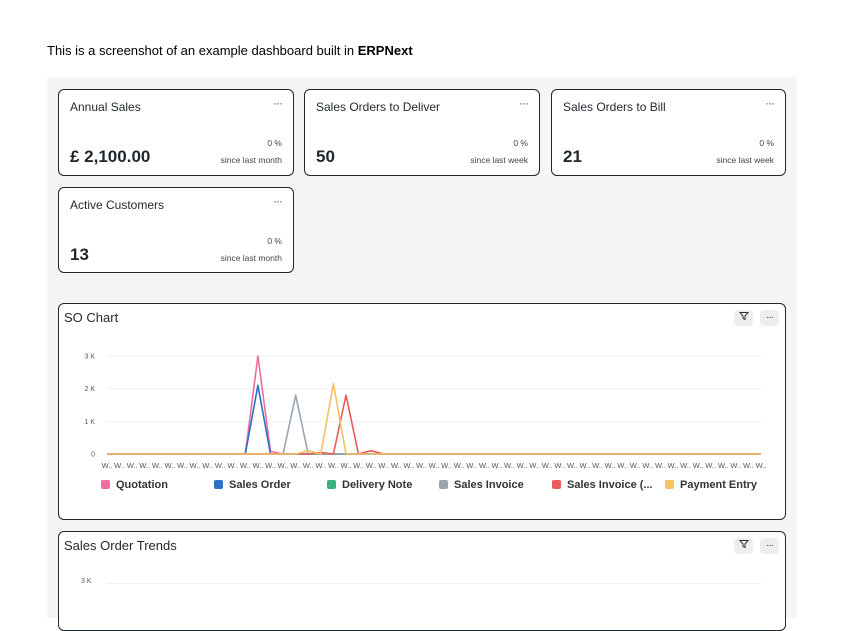 The height and width of the screenshot is (631, 845). I want to click on chart-title: Sales Order Trends, so click(120, 545).